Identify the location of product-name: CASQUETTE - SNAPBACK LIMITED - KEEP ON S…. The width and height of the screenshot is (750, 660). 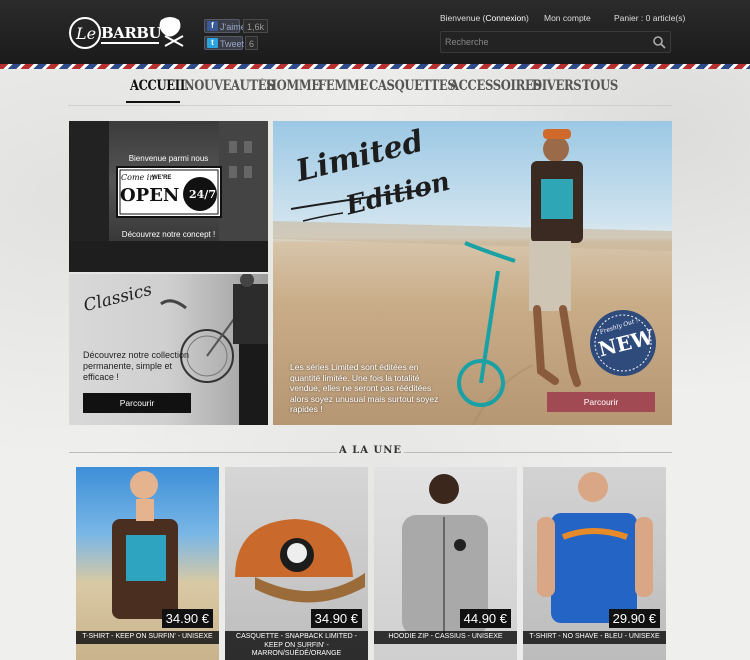
(296, 645).